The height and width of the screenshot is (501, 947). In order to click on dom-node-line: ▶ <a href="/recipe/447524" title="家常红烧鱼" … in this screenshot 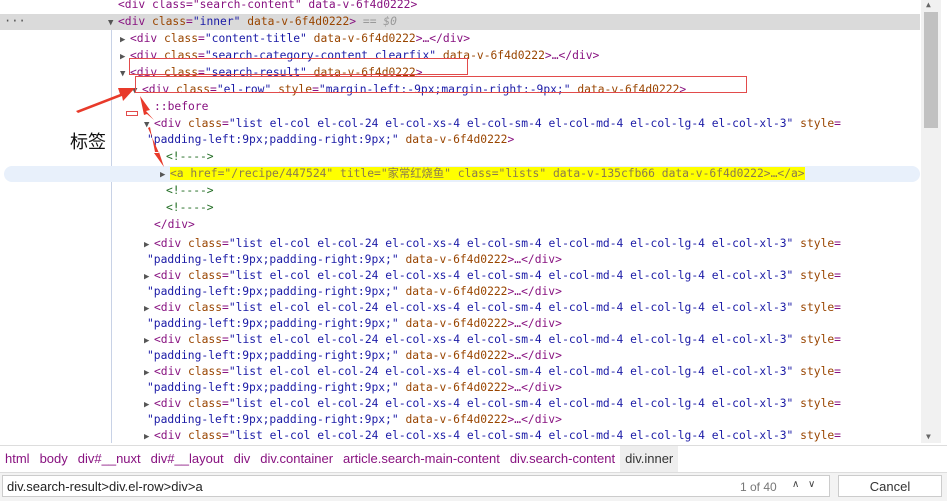, I will do `click(462, 174)`.